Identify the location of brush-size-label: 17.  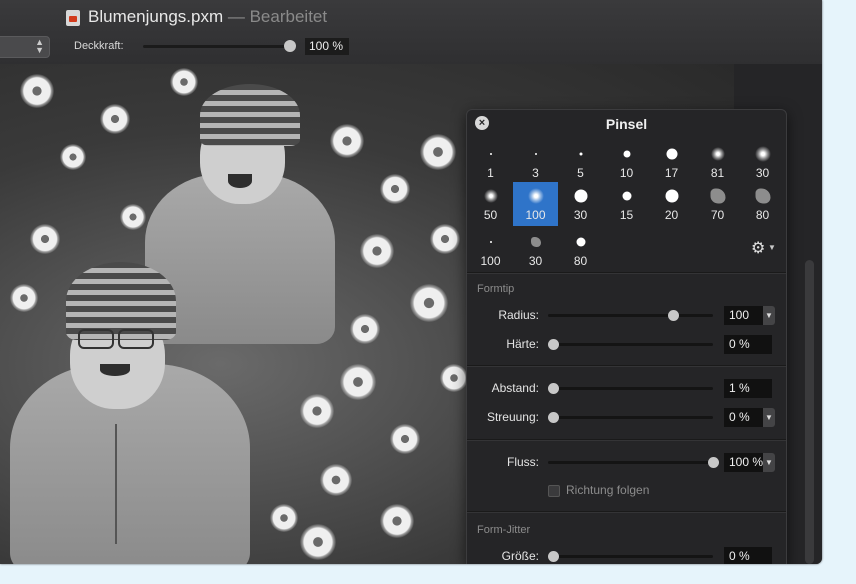
(671, 173).